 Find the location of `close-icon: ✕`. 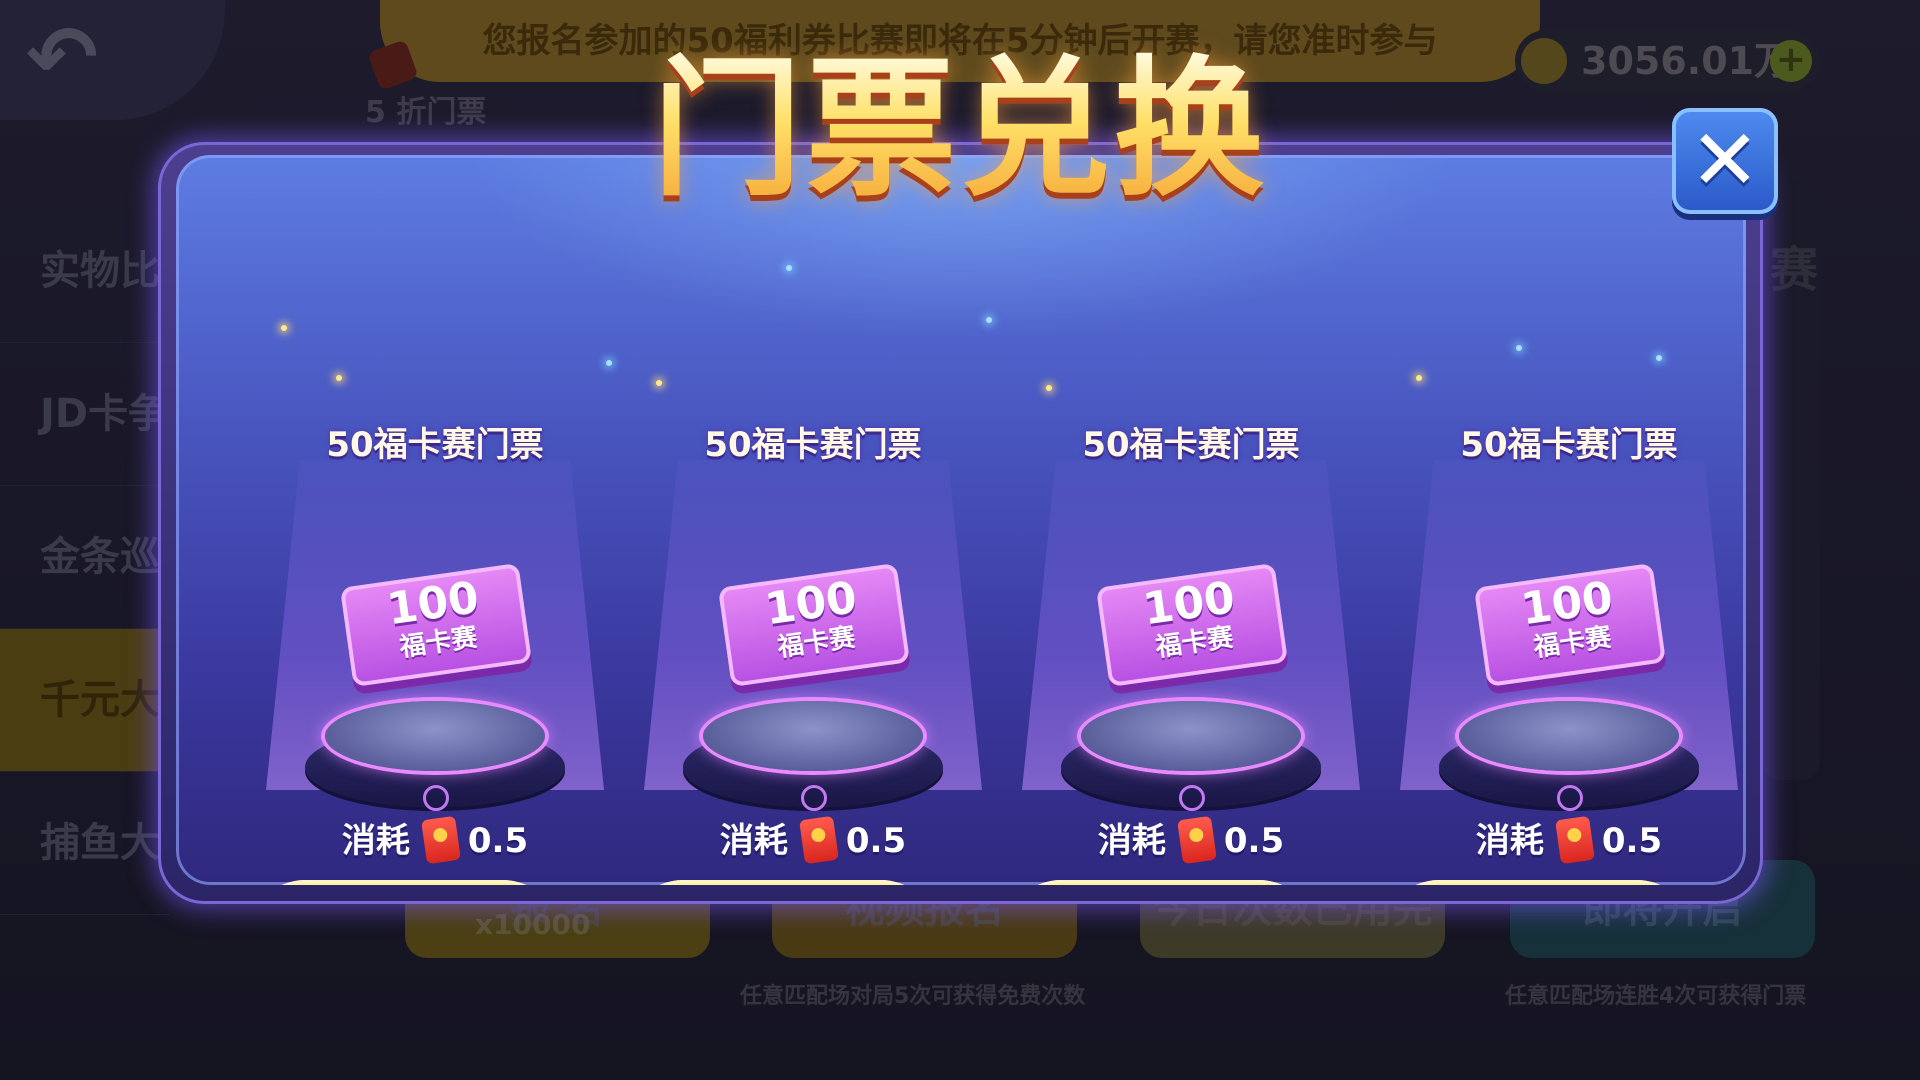

close-icon: ✕ is located at coordinates (1725, 160).